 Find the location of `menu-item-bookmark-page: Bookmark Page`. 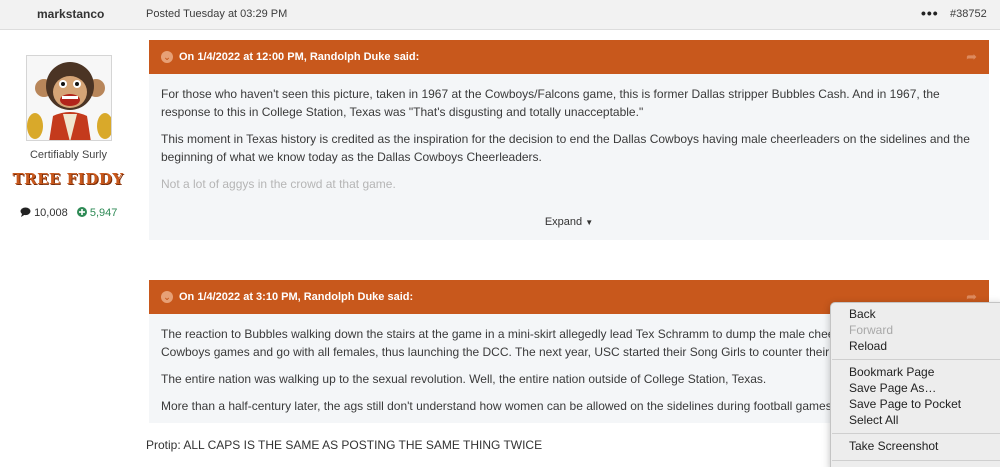

menu-item-bookmark-page: Bookmark Page is located at coordinates (891, 372).